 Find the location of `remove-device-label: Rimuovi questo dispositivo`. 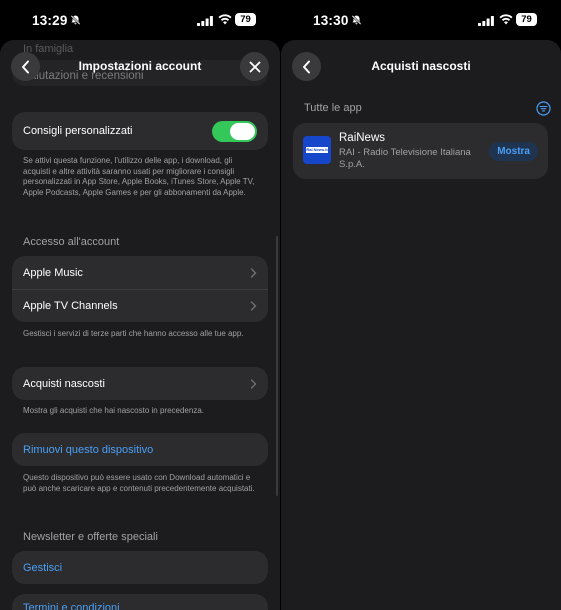

remove-device-label: Rimuovi questo dispositivo is located at coordinates (88, 449).